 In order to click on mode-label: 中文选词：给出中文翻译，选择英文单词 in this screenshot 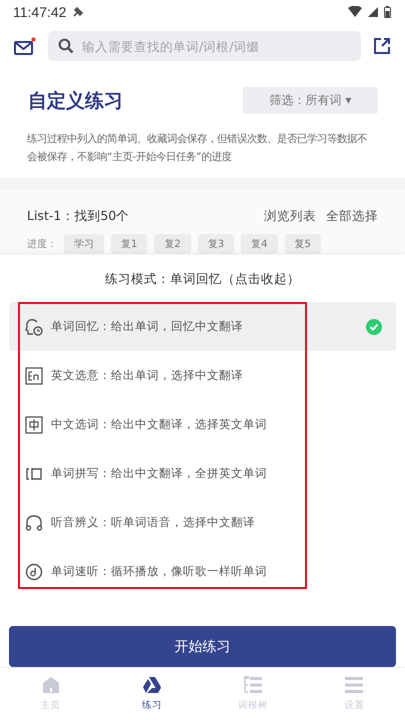, I will do `click(159, 424)`.